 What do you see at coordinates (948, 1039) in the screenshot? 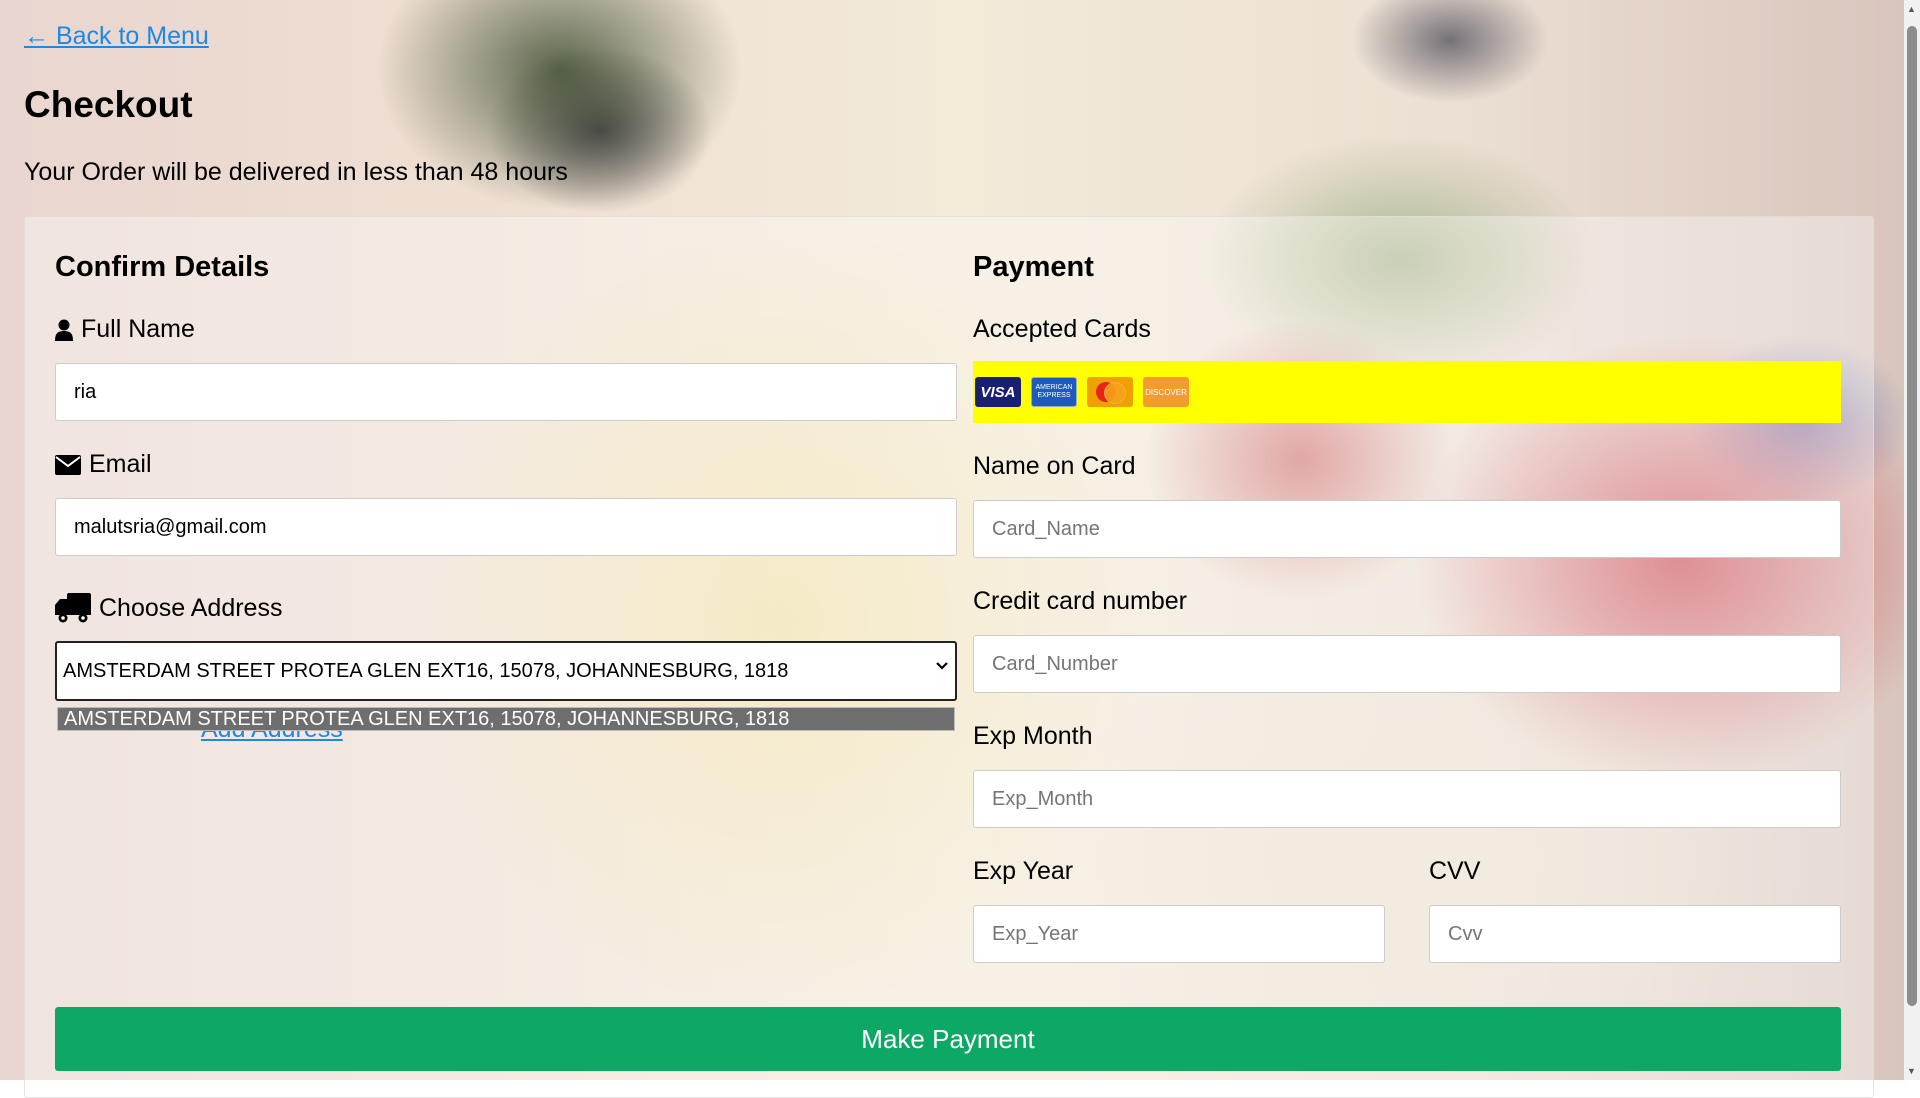
I see `make-payment-button: Make Payment` at bounding box center [948, 1039].